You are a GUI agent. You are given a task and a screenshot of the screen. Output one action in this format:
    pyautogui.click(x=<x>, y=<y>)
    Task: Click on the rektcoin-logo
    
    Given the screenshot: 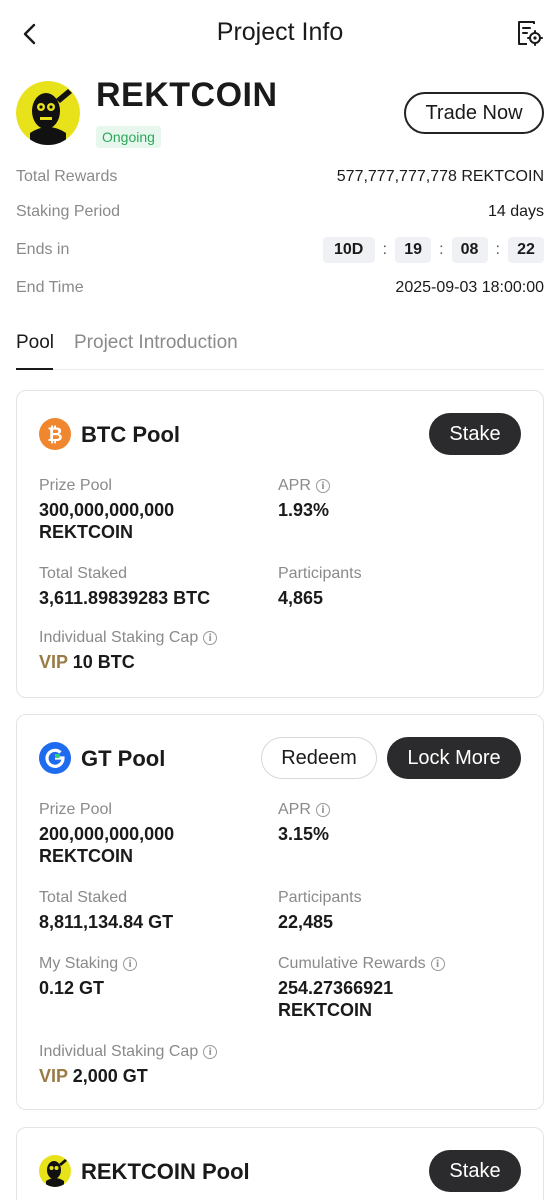 What is the action you would take?
    pyautogui.click(x=48, y=113)
    